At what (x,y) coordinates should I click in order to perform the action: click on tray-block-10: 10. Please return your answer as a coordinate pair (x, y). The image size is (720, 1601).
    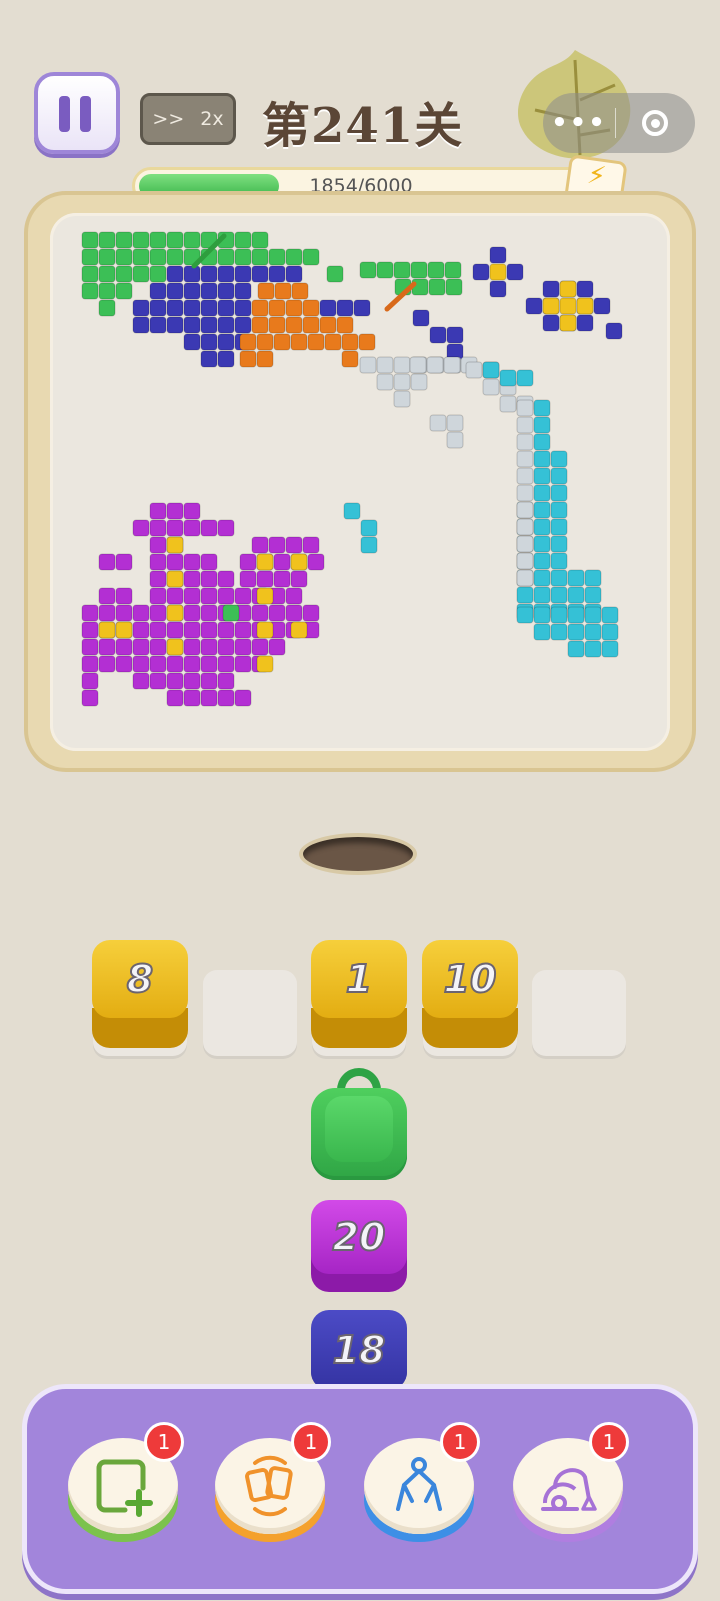
    Looking at the image, I should click on (470, 994).